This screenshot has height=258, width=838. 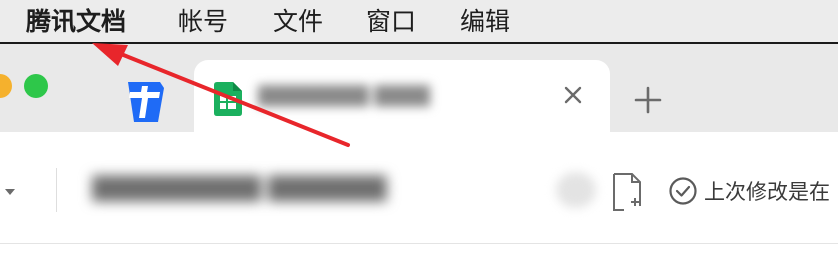 I want to click on chevron-down-icon, so click(x=10, y=192).